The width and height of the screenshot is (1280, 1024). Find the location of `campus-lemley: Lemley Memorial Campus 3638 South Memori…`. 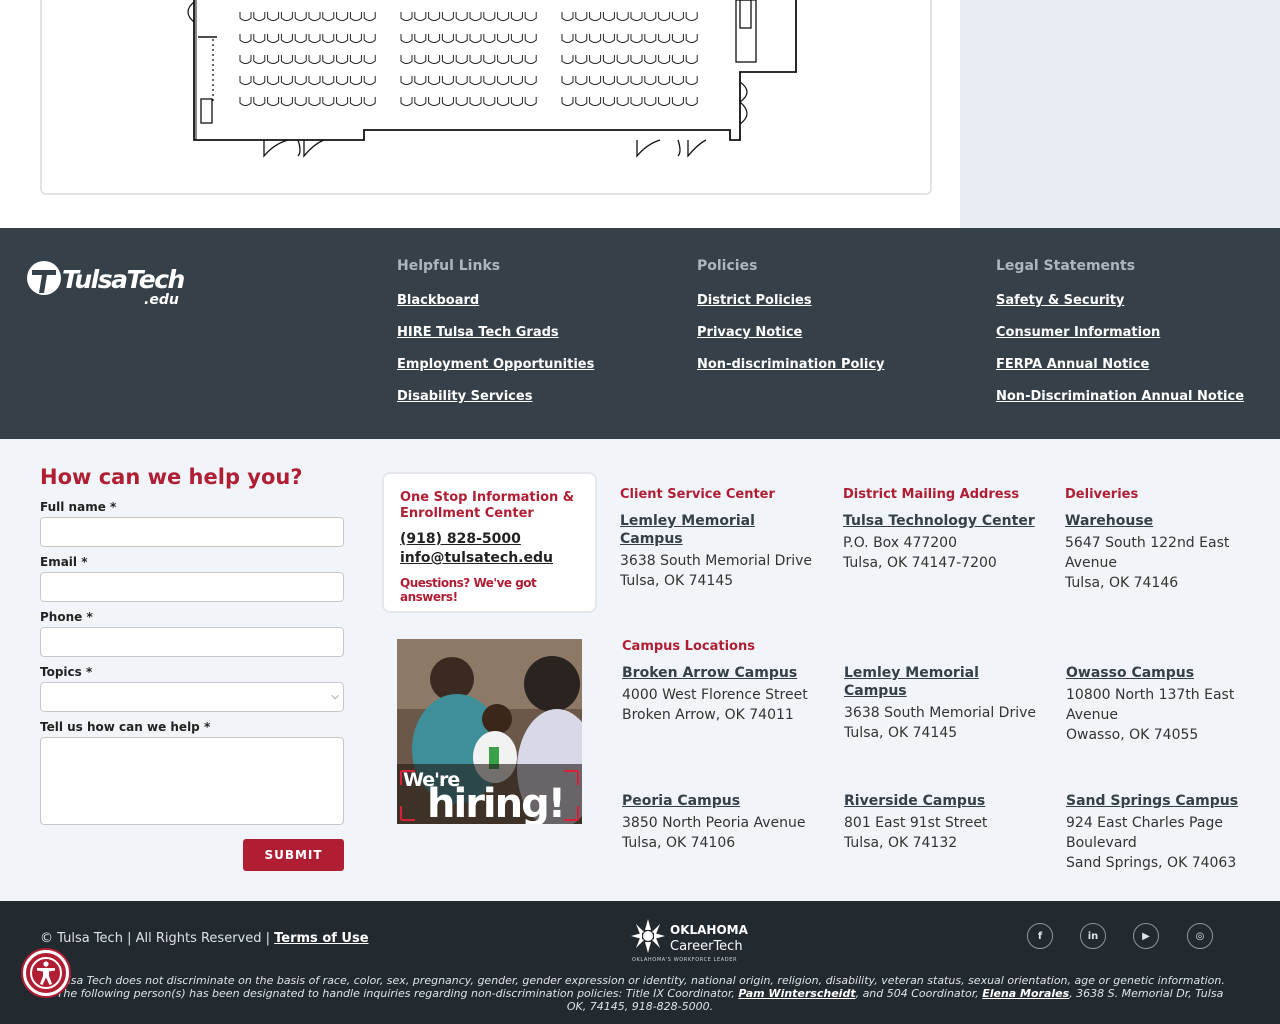

campus-lemley: Lemley Memorial Campus 3638 South Memori… is located at coordinates (944, 703).